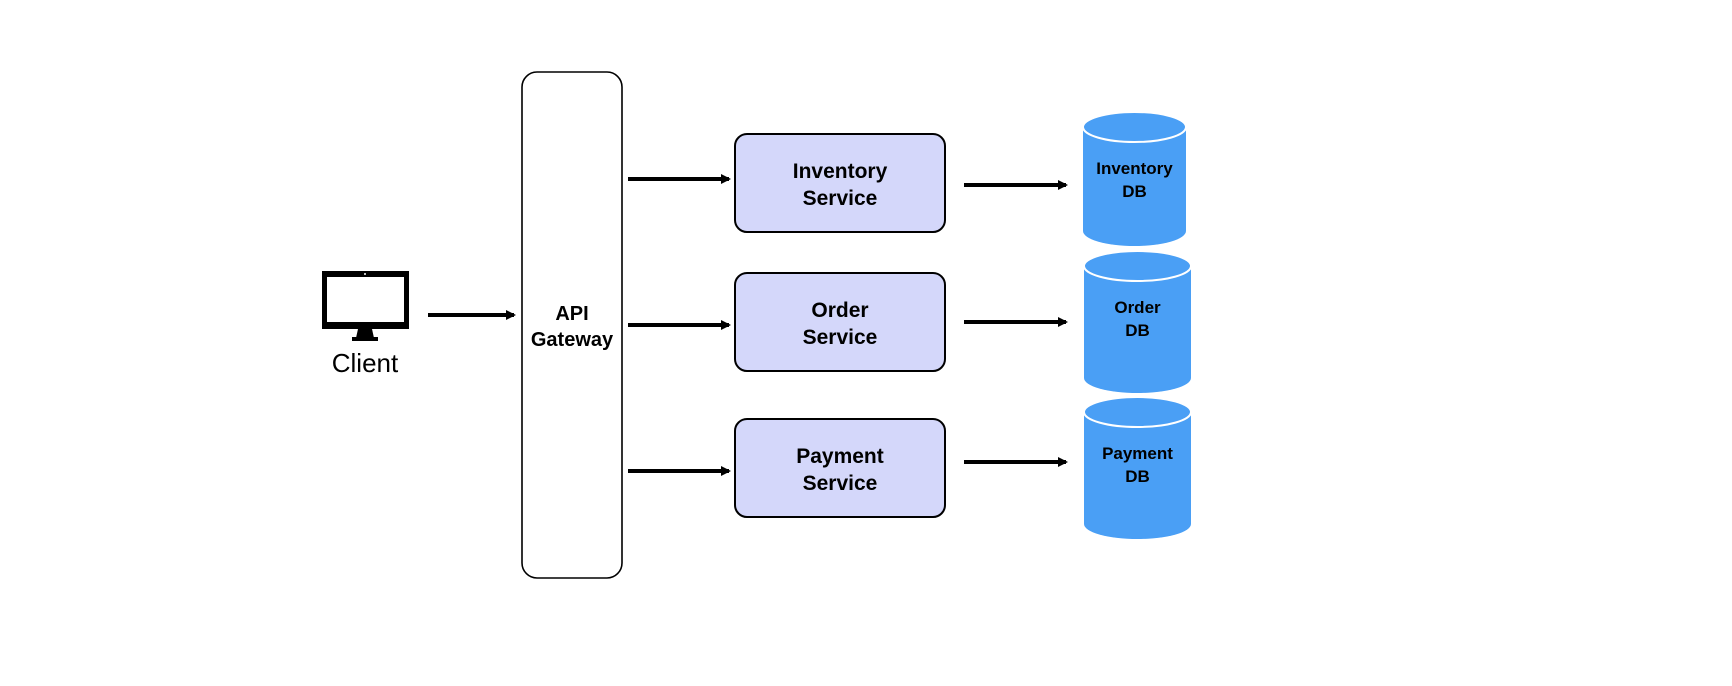 The width and height of the screenshot is (1732, 686). What do you see at coordinates (840, 337) in the screenshot?
I see `order-service-label-line2: Service` at bounding box center [840, 337].